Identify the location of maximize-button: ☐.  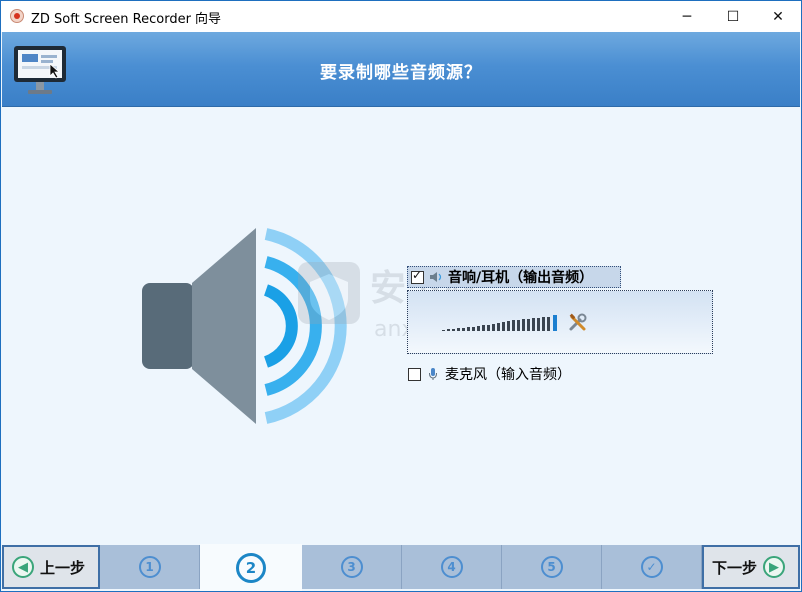
(733, 16).